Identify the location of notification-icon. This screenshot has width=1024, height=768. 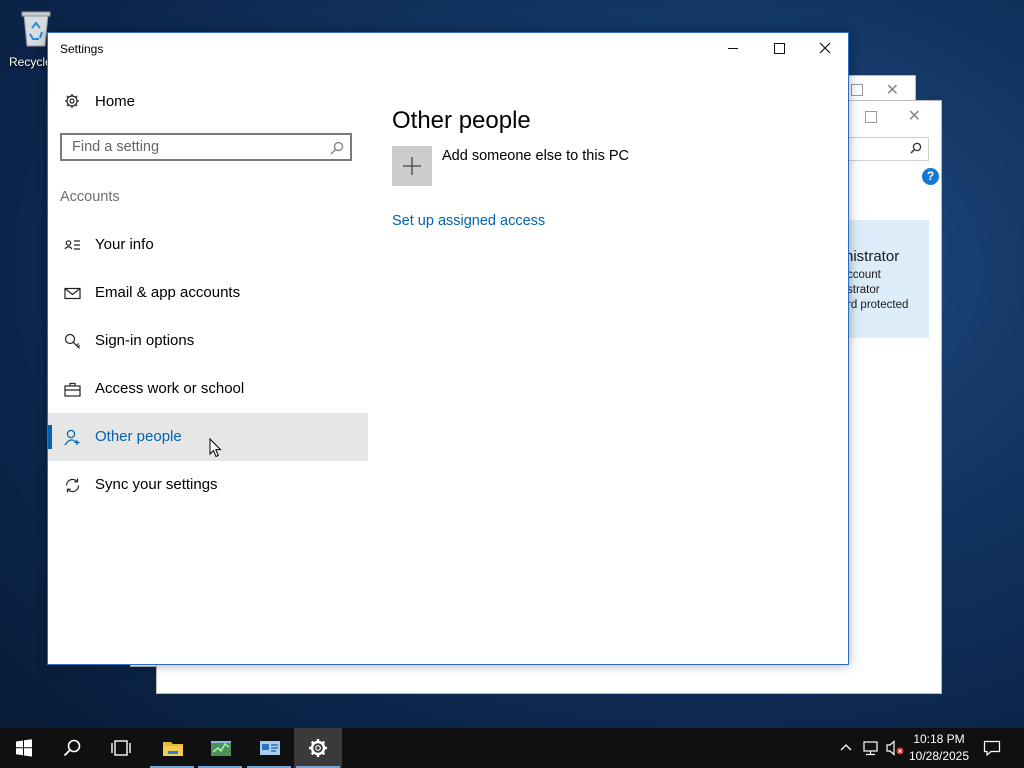
(992, 748).